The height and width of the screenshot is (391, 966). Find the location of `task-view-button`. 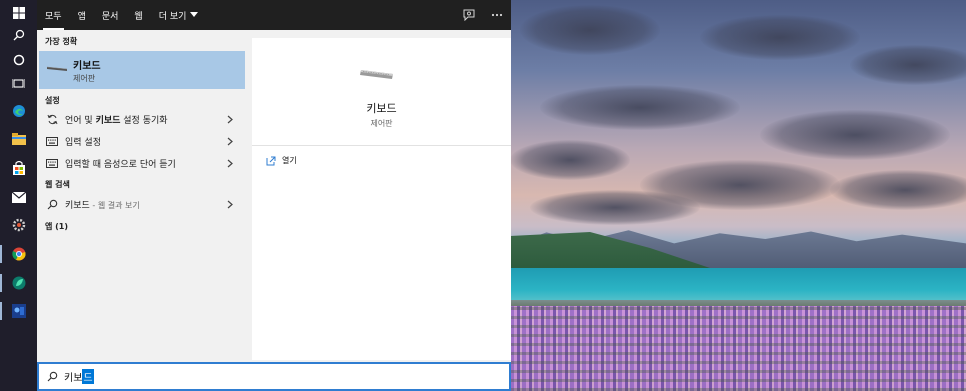

task-view-button is located at coordinates (18, 84).